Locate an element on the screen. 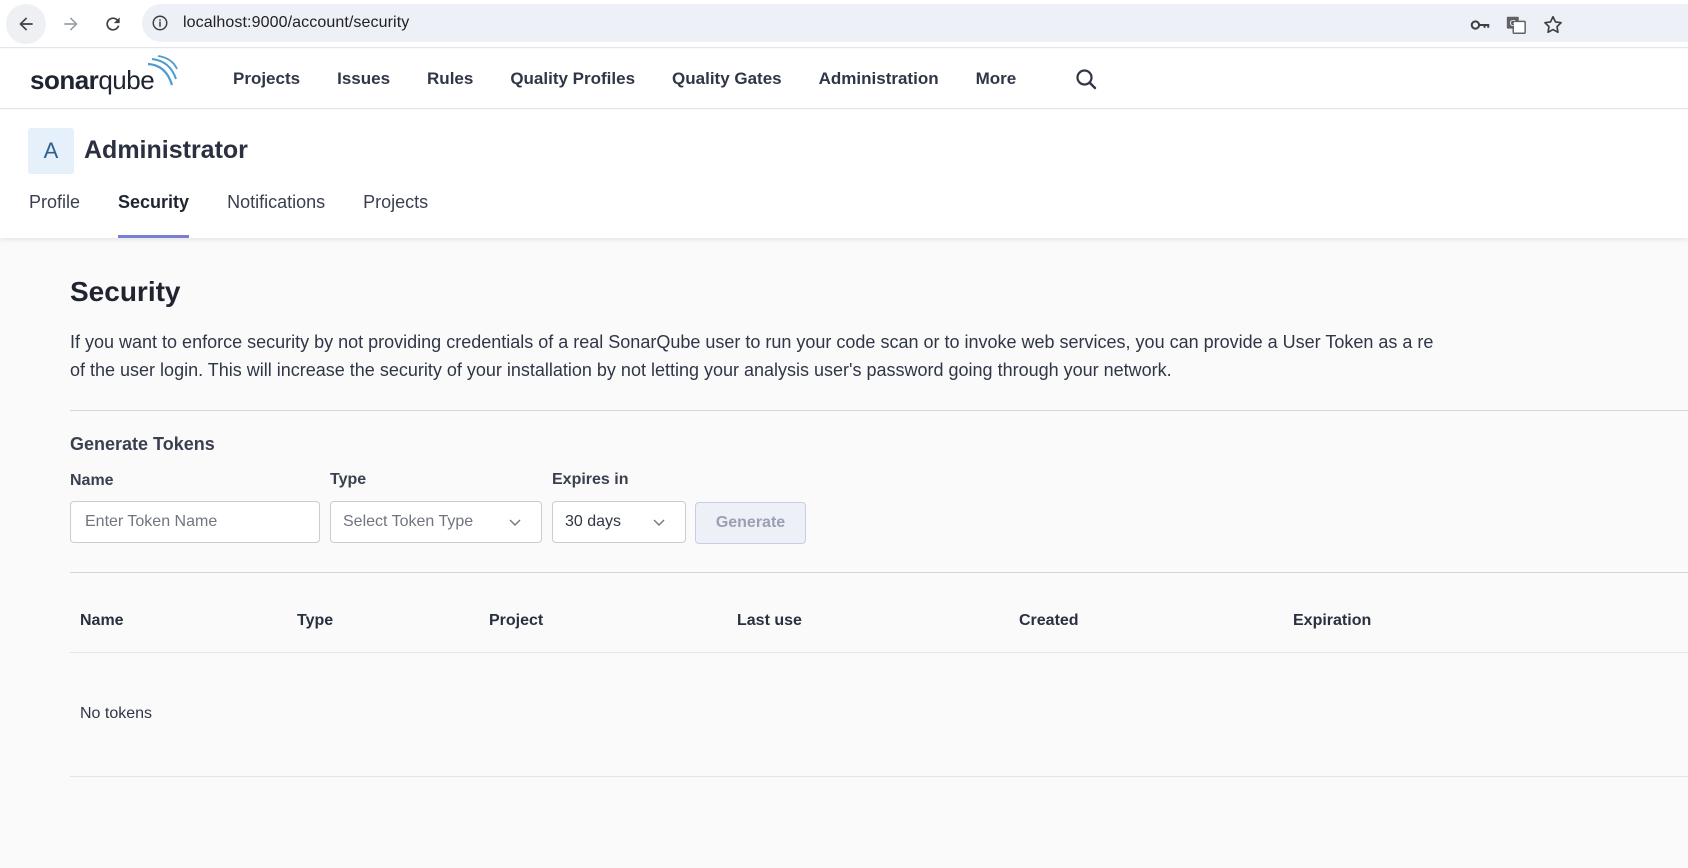 Image resolution: width=1688 pixels, height=868 pixels. token-type-placeholder: Select Token Type is located at coordinates (408, 521).